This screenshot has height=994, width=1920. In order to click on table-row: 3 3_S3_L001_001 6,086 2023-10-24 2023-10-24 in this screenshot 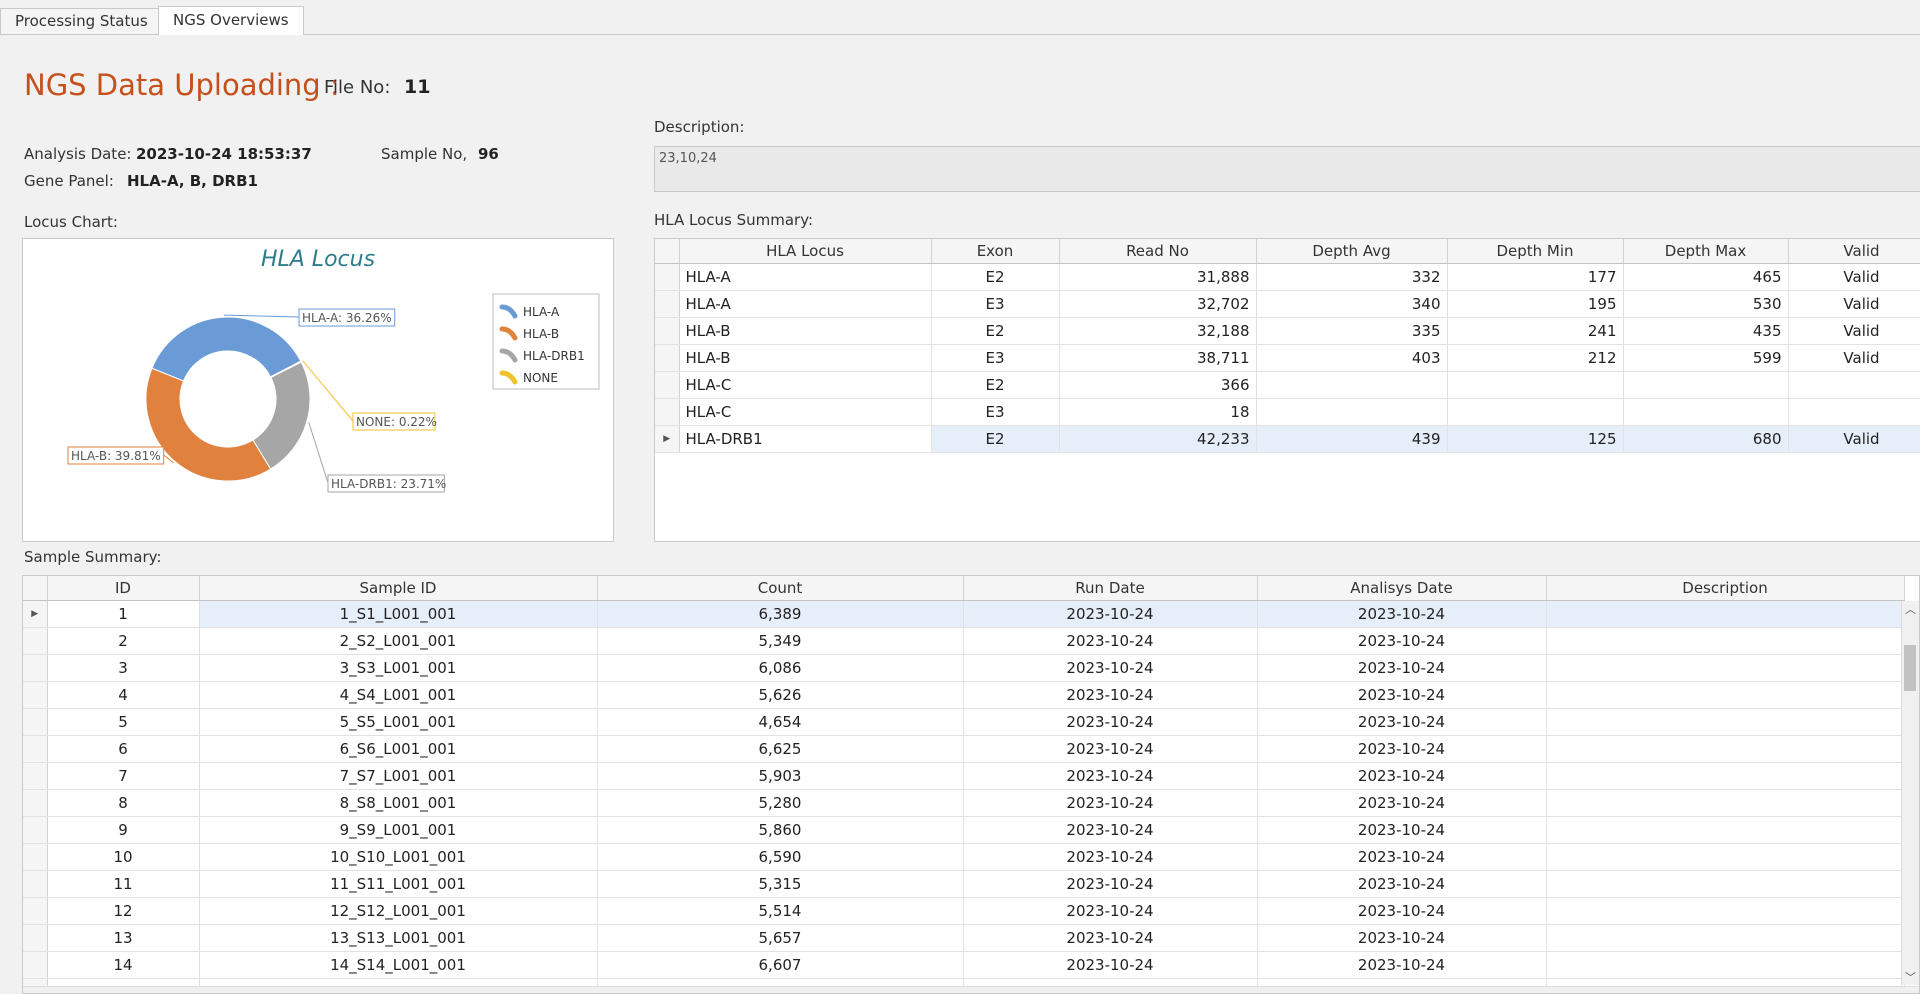, I will do `click(964, 668)`.